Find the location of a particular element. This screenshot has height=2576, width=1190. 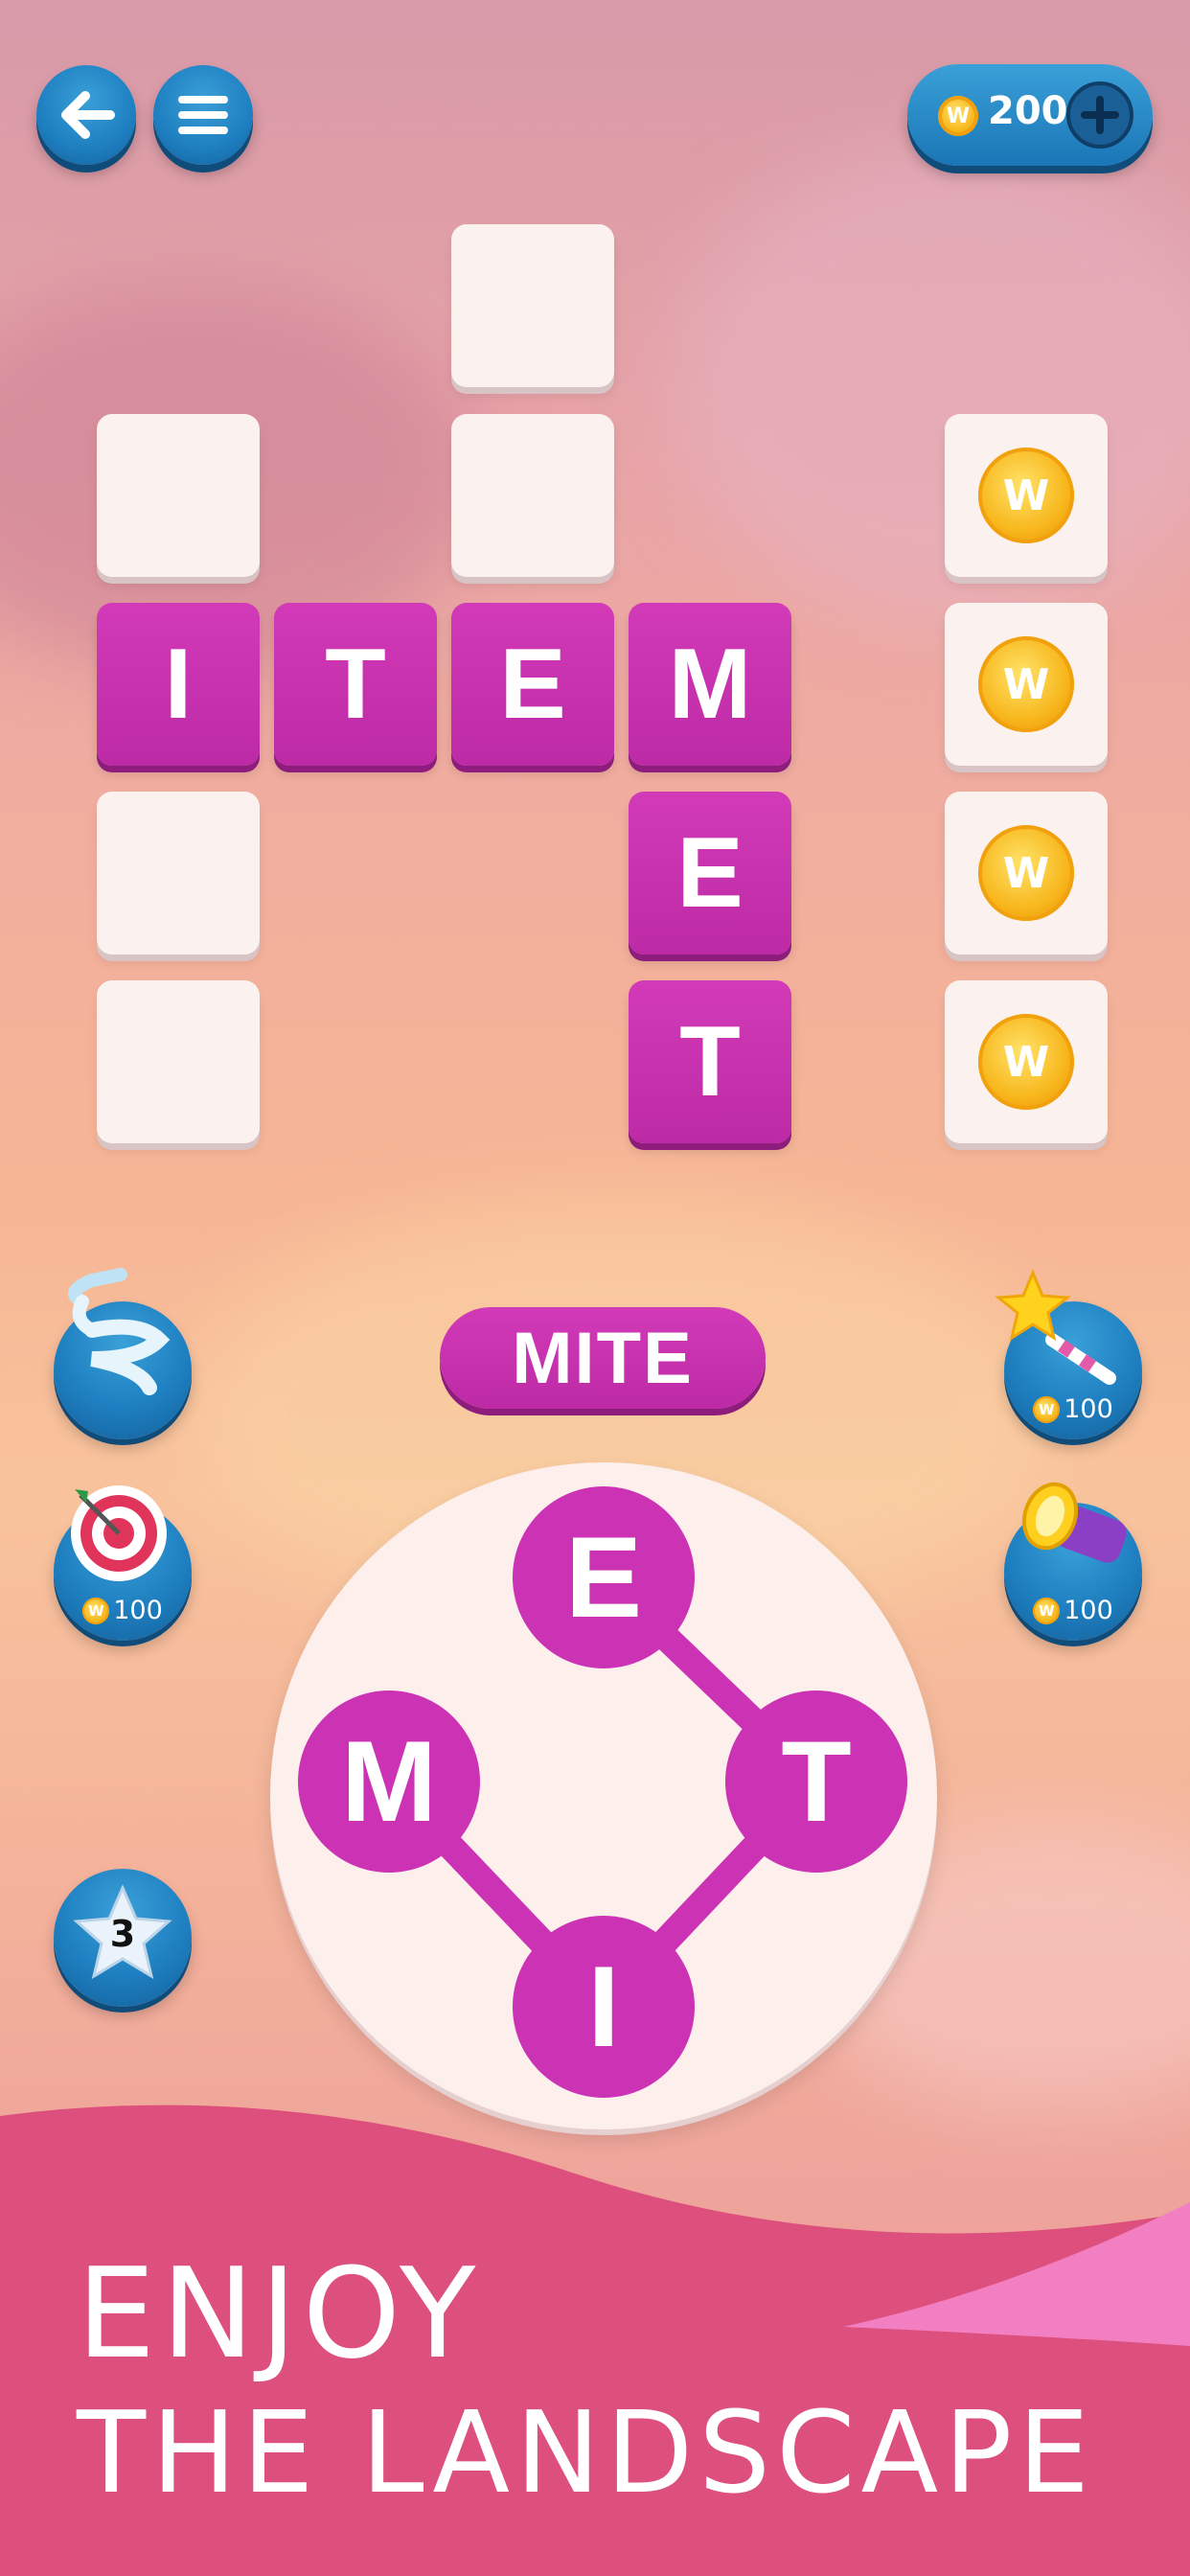

back-button is located at coordinates (86, 115).